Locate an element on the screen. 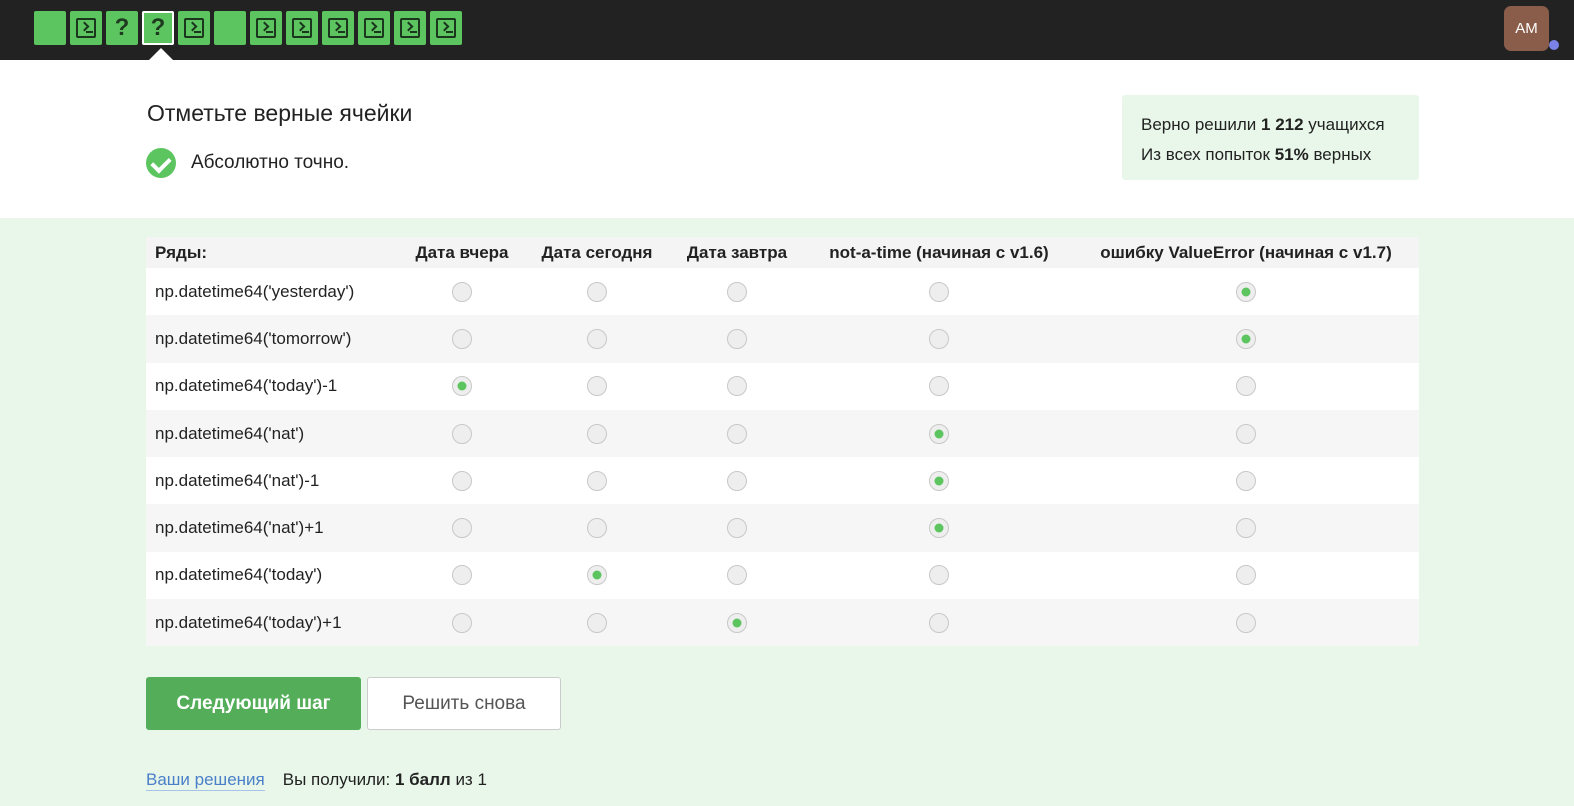  table-row: np.datetime64('today')+1 is located at coordinates (782, 623).